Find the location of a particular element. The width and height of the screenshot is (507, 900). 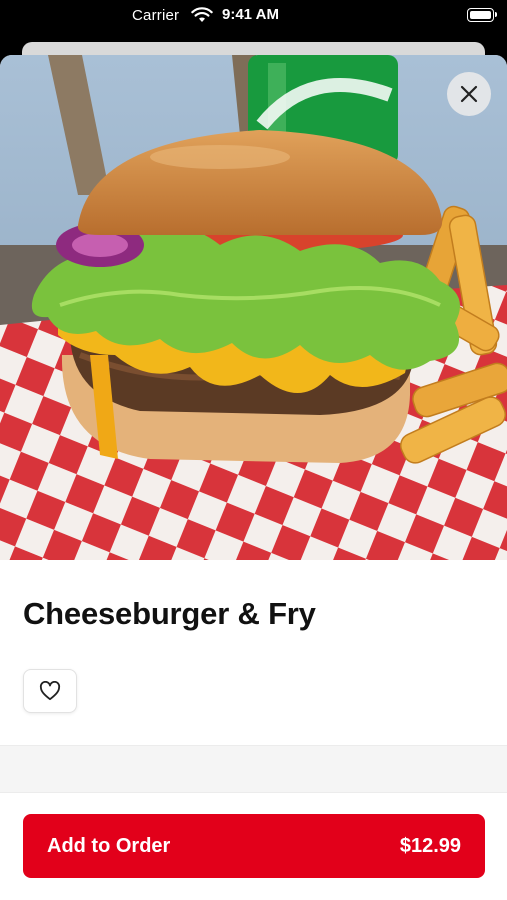

product-title: Cheeseburger & Fry is located at coordinates (169, 613).